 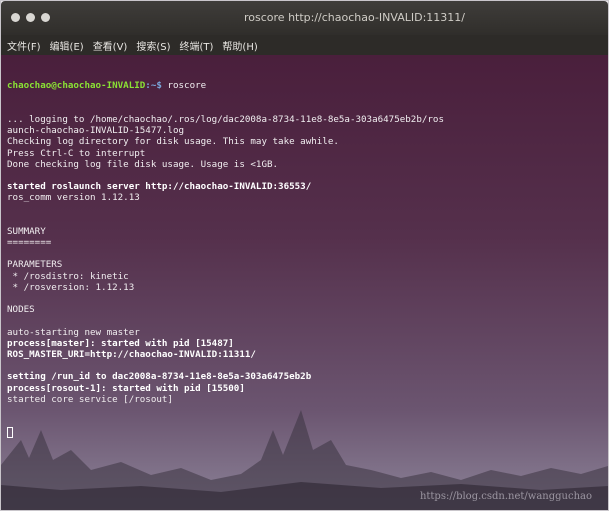 What do you see at coordinates (21, 310) in the screenshot?
I see `output-line: NODES` at bounding box center [21, 310].